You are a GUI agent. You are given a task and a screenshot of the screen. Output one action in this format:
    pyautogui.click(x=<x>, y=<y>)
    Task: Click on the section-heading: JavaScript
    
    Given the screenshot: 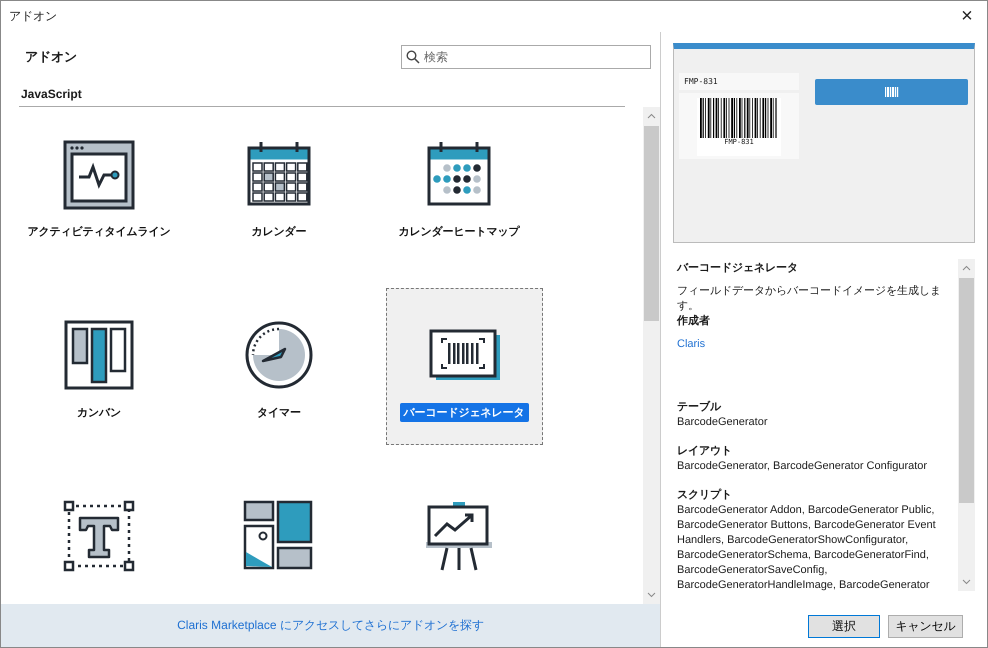 What is the action you would take?
    pyautogui.click(x=52, y=94)
    